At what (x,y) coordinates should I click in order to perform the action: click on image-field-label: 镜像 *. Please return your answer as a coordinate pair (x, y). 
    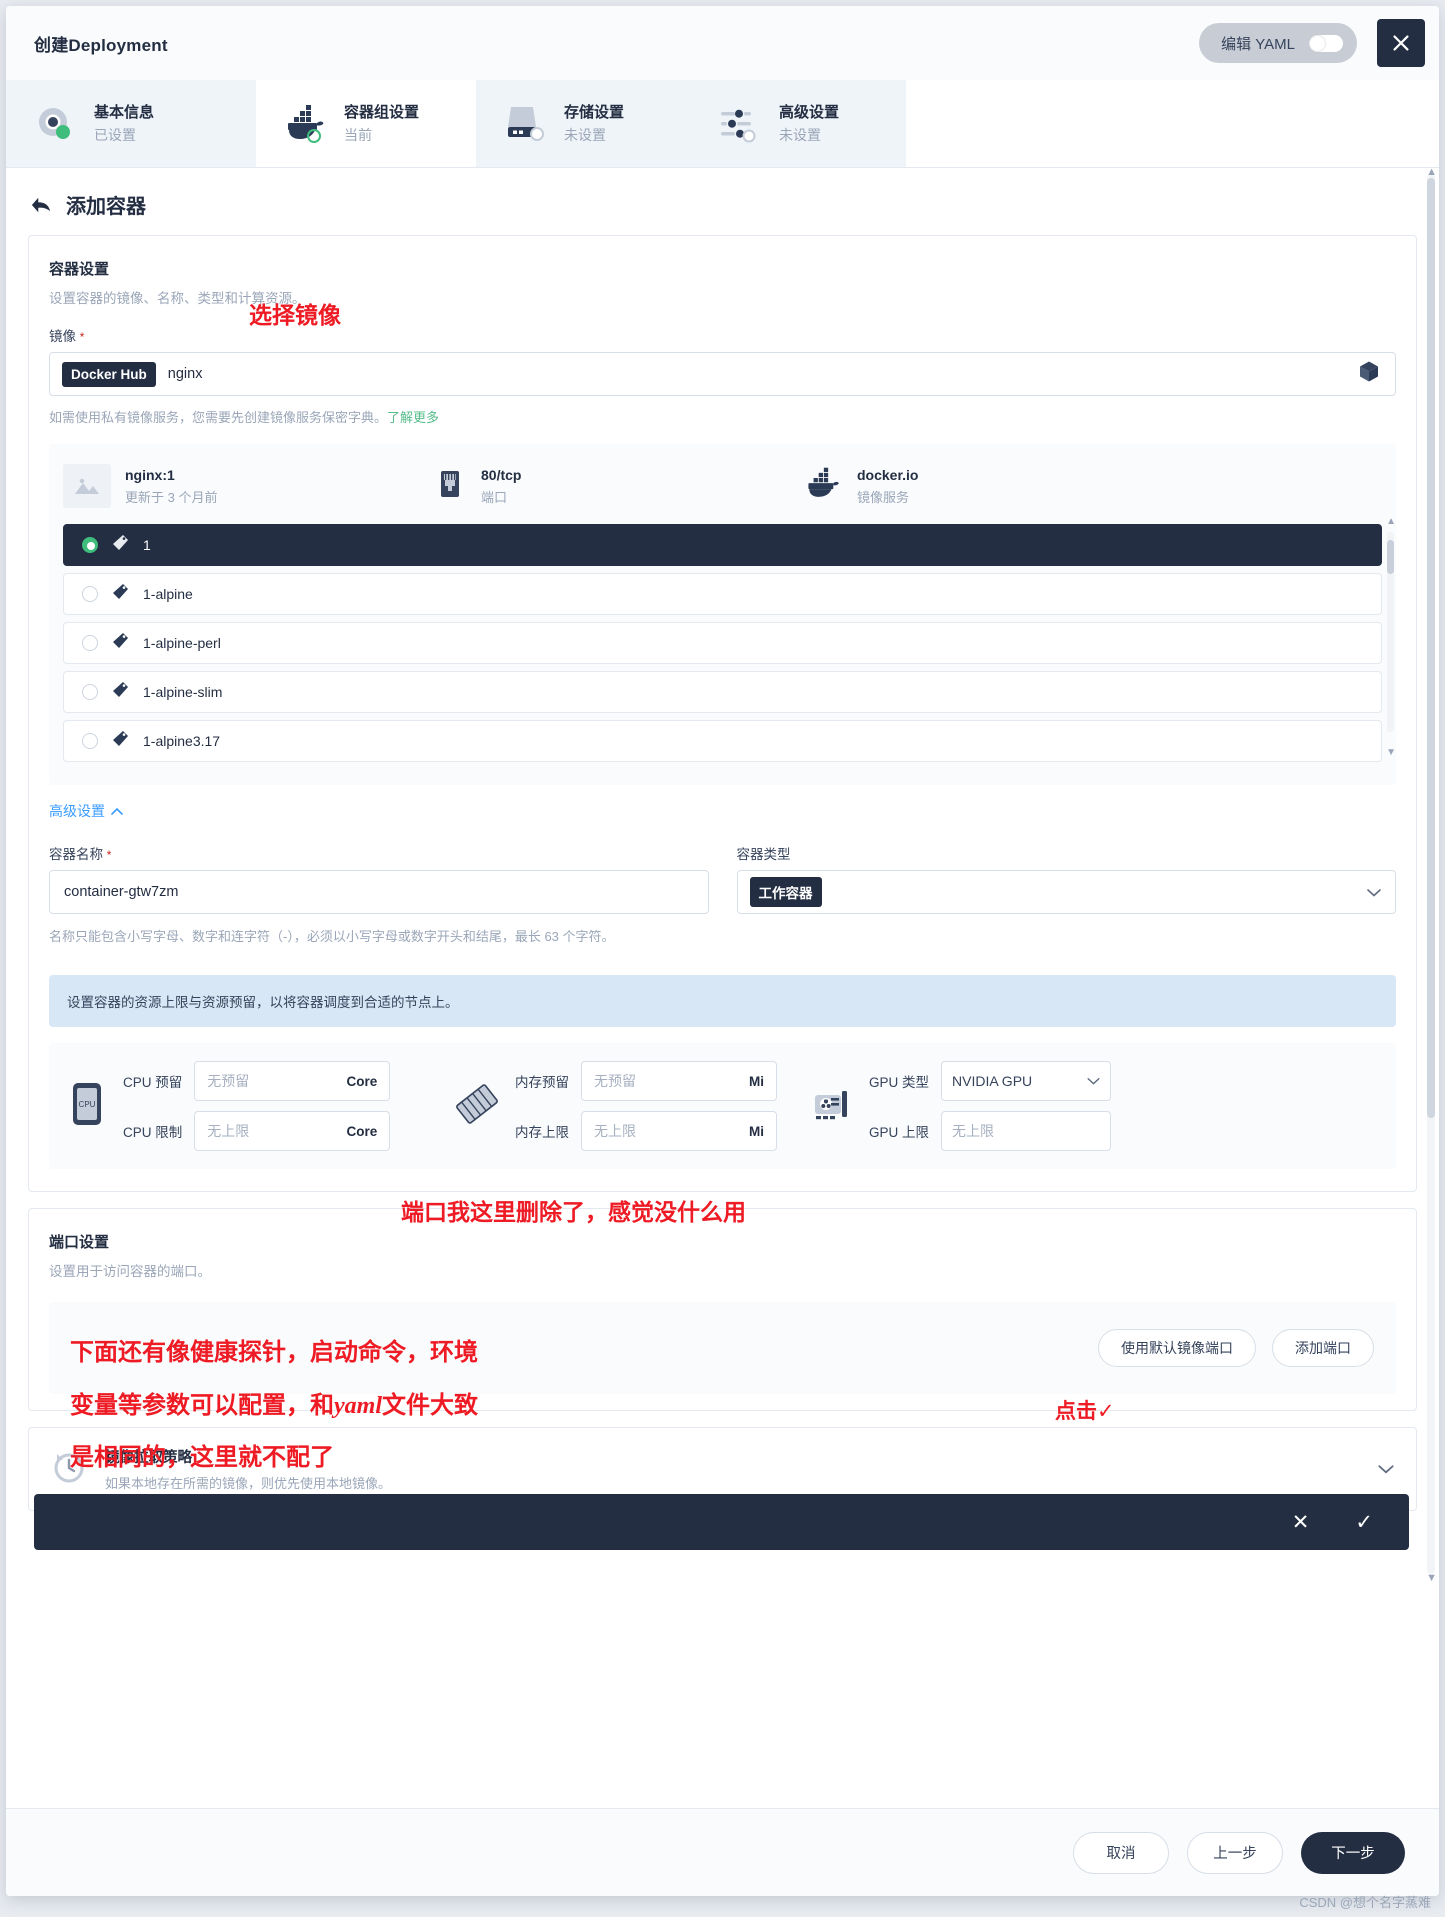
    Looking at the image, I should click on (722, 335).